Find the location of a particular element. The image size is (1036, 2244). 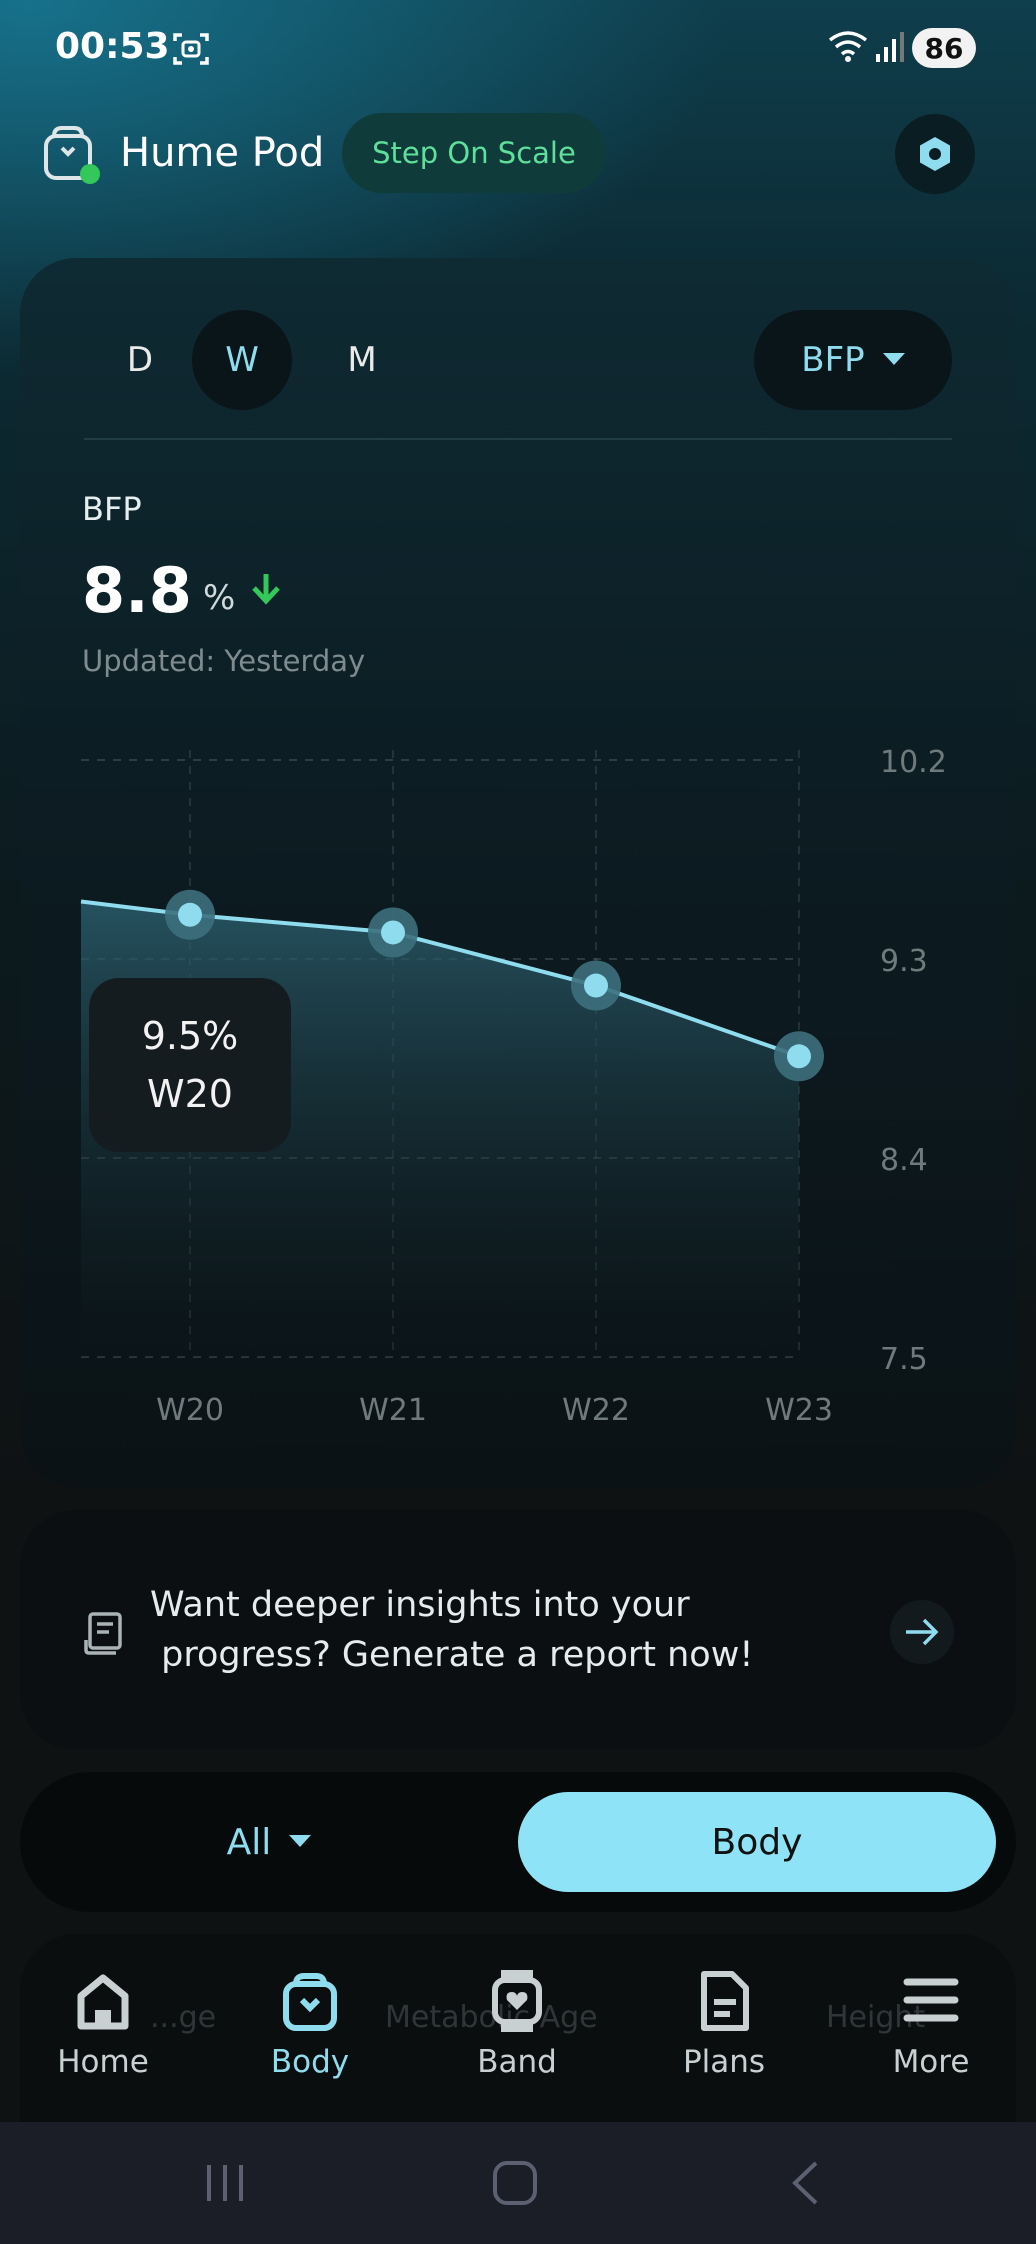

y-tick-label: 8.4 is located at coordinates (904, 1160).